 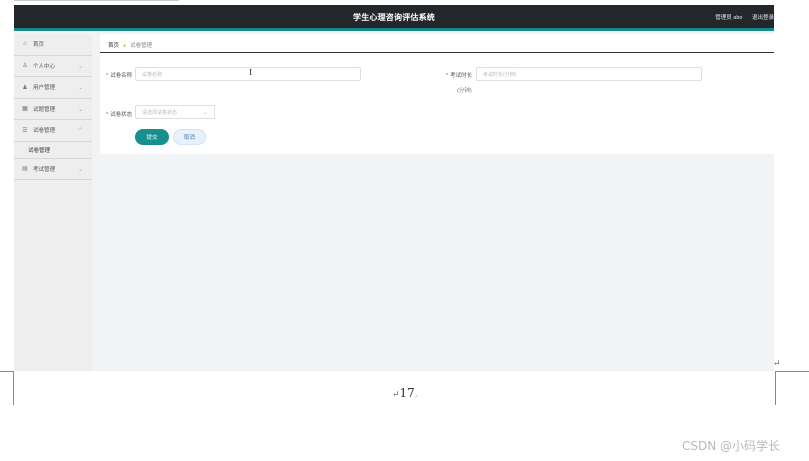 I want to click on user-area: 管理员 abo 退出登录, so click(x=740, y=17).